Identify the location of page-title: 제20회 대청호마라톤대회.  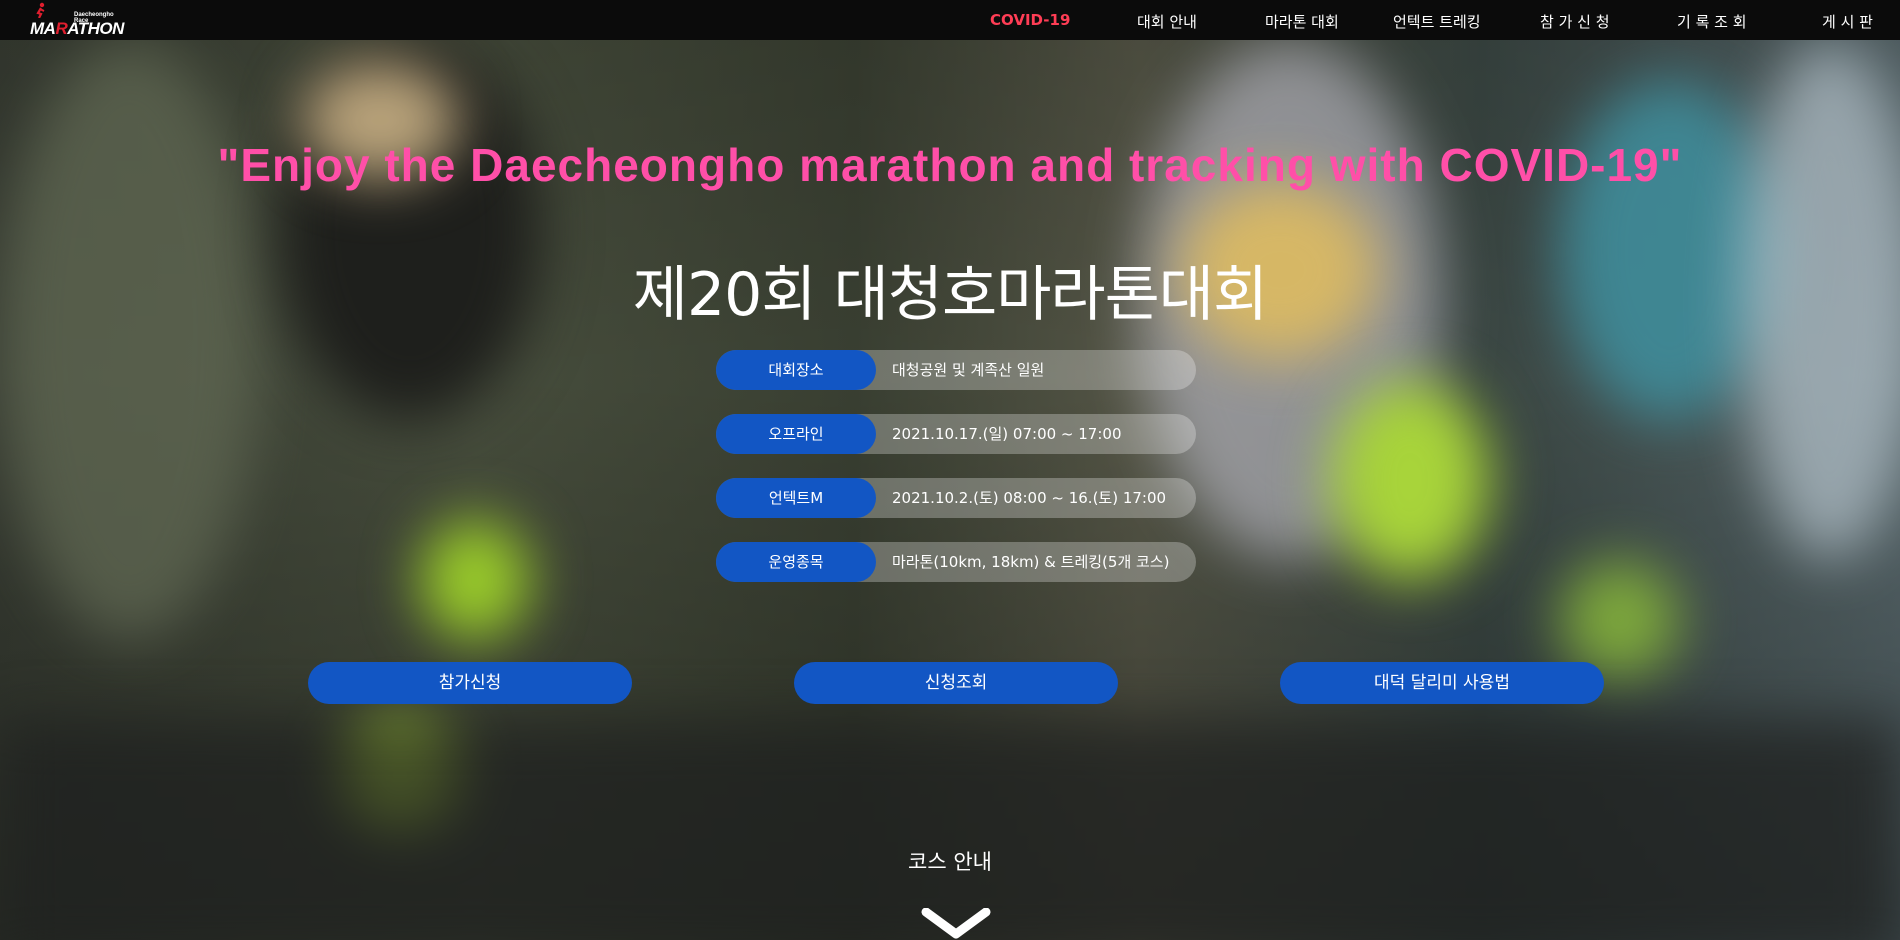
(950, 295).